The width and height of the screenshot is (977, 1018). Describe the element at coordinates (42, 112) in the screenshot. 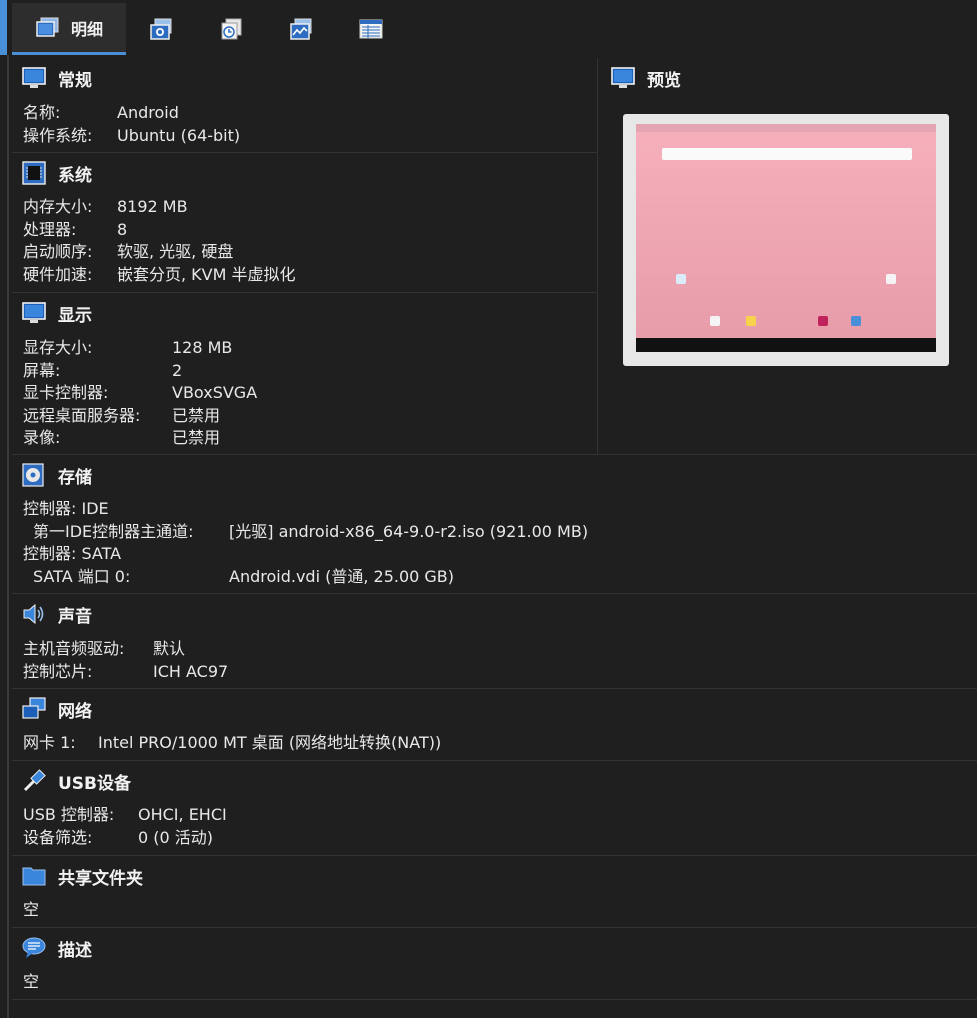

I see `row-key: 名称:` at that location.